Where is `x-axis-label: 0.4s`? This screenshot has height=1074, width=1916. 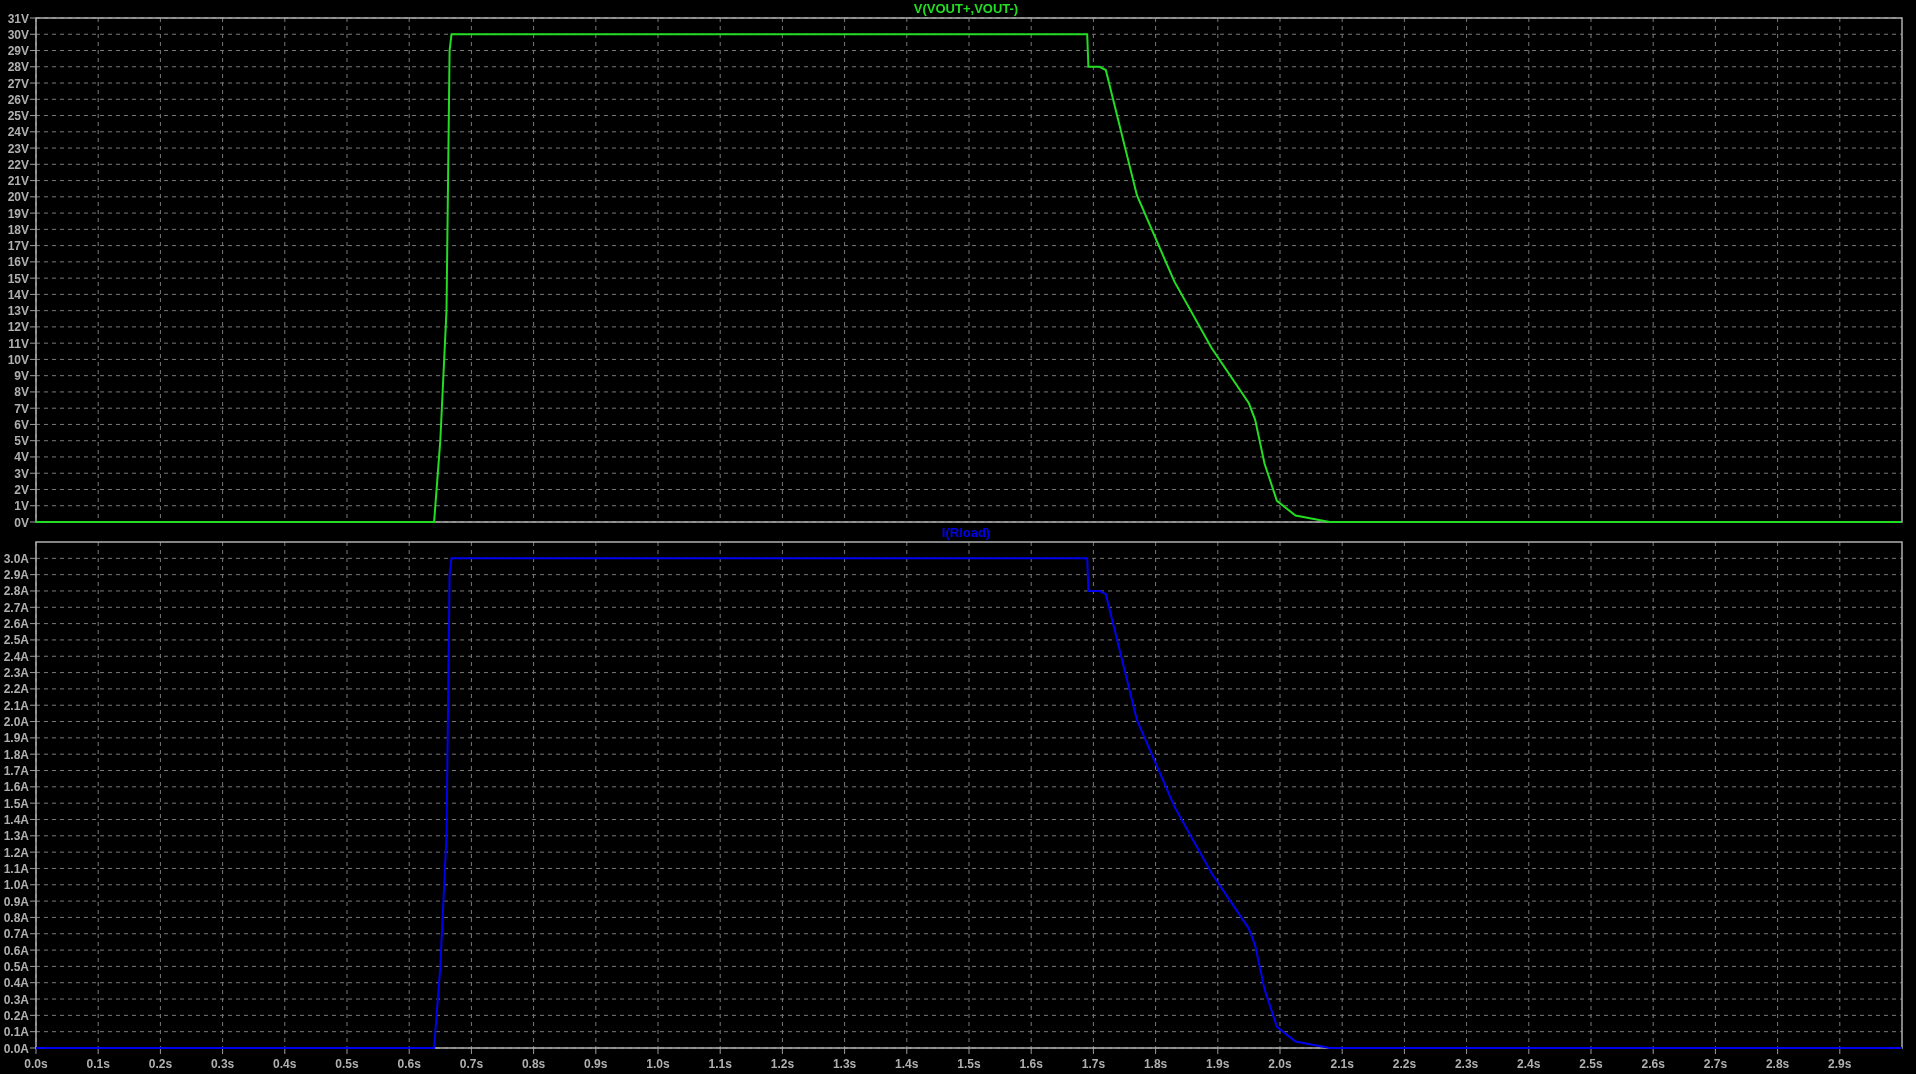
x-axis-label: 0.4s is located at coordinates (285, 1064).